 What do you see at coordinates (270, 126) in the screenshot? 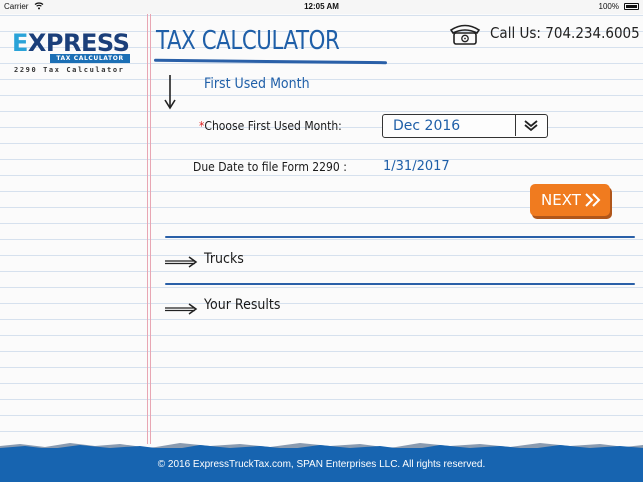
I see `choose-month-label: *Choose First Used Month:` at bounding box center [270, 126].